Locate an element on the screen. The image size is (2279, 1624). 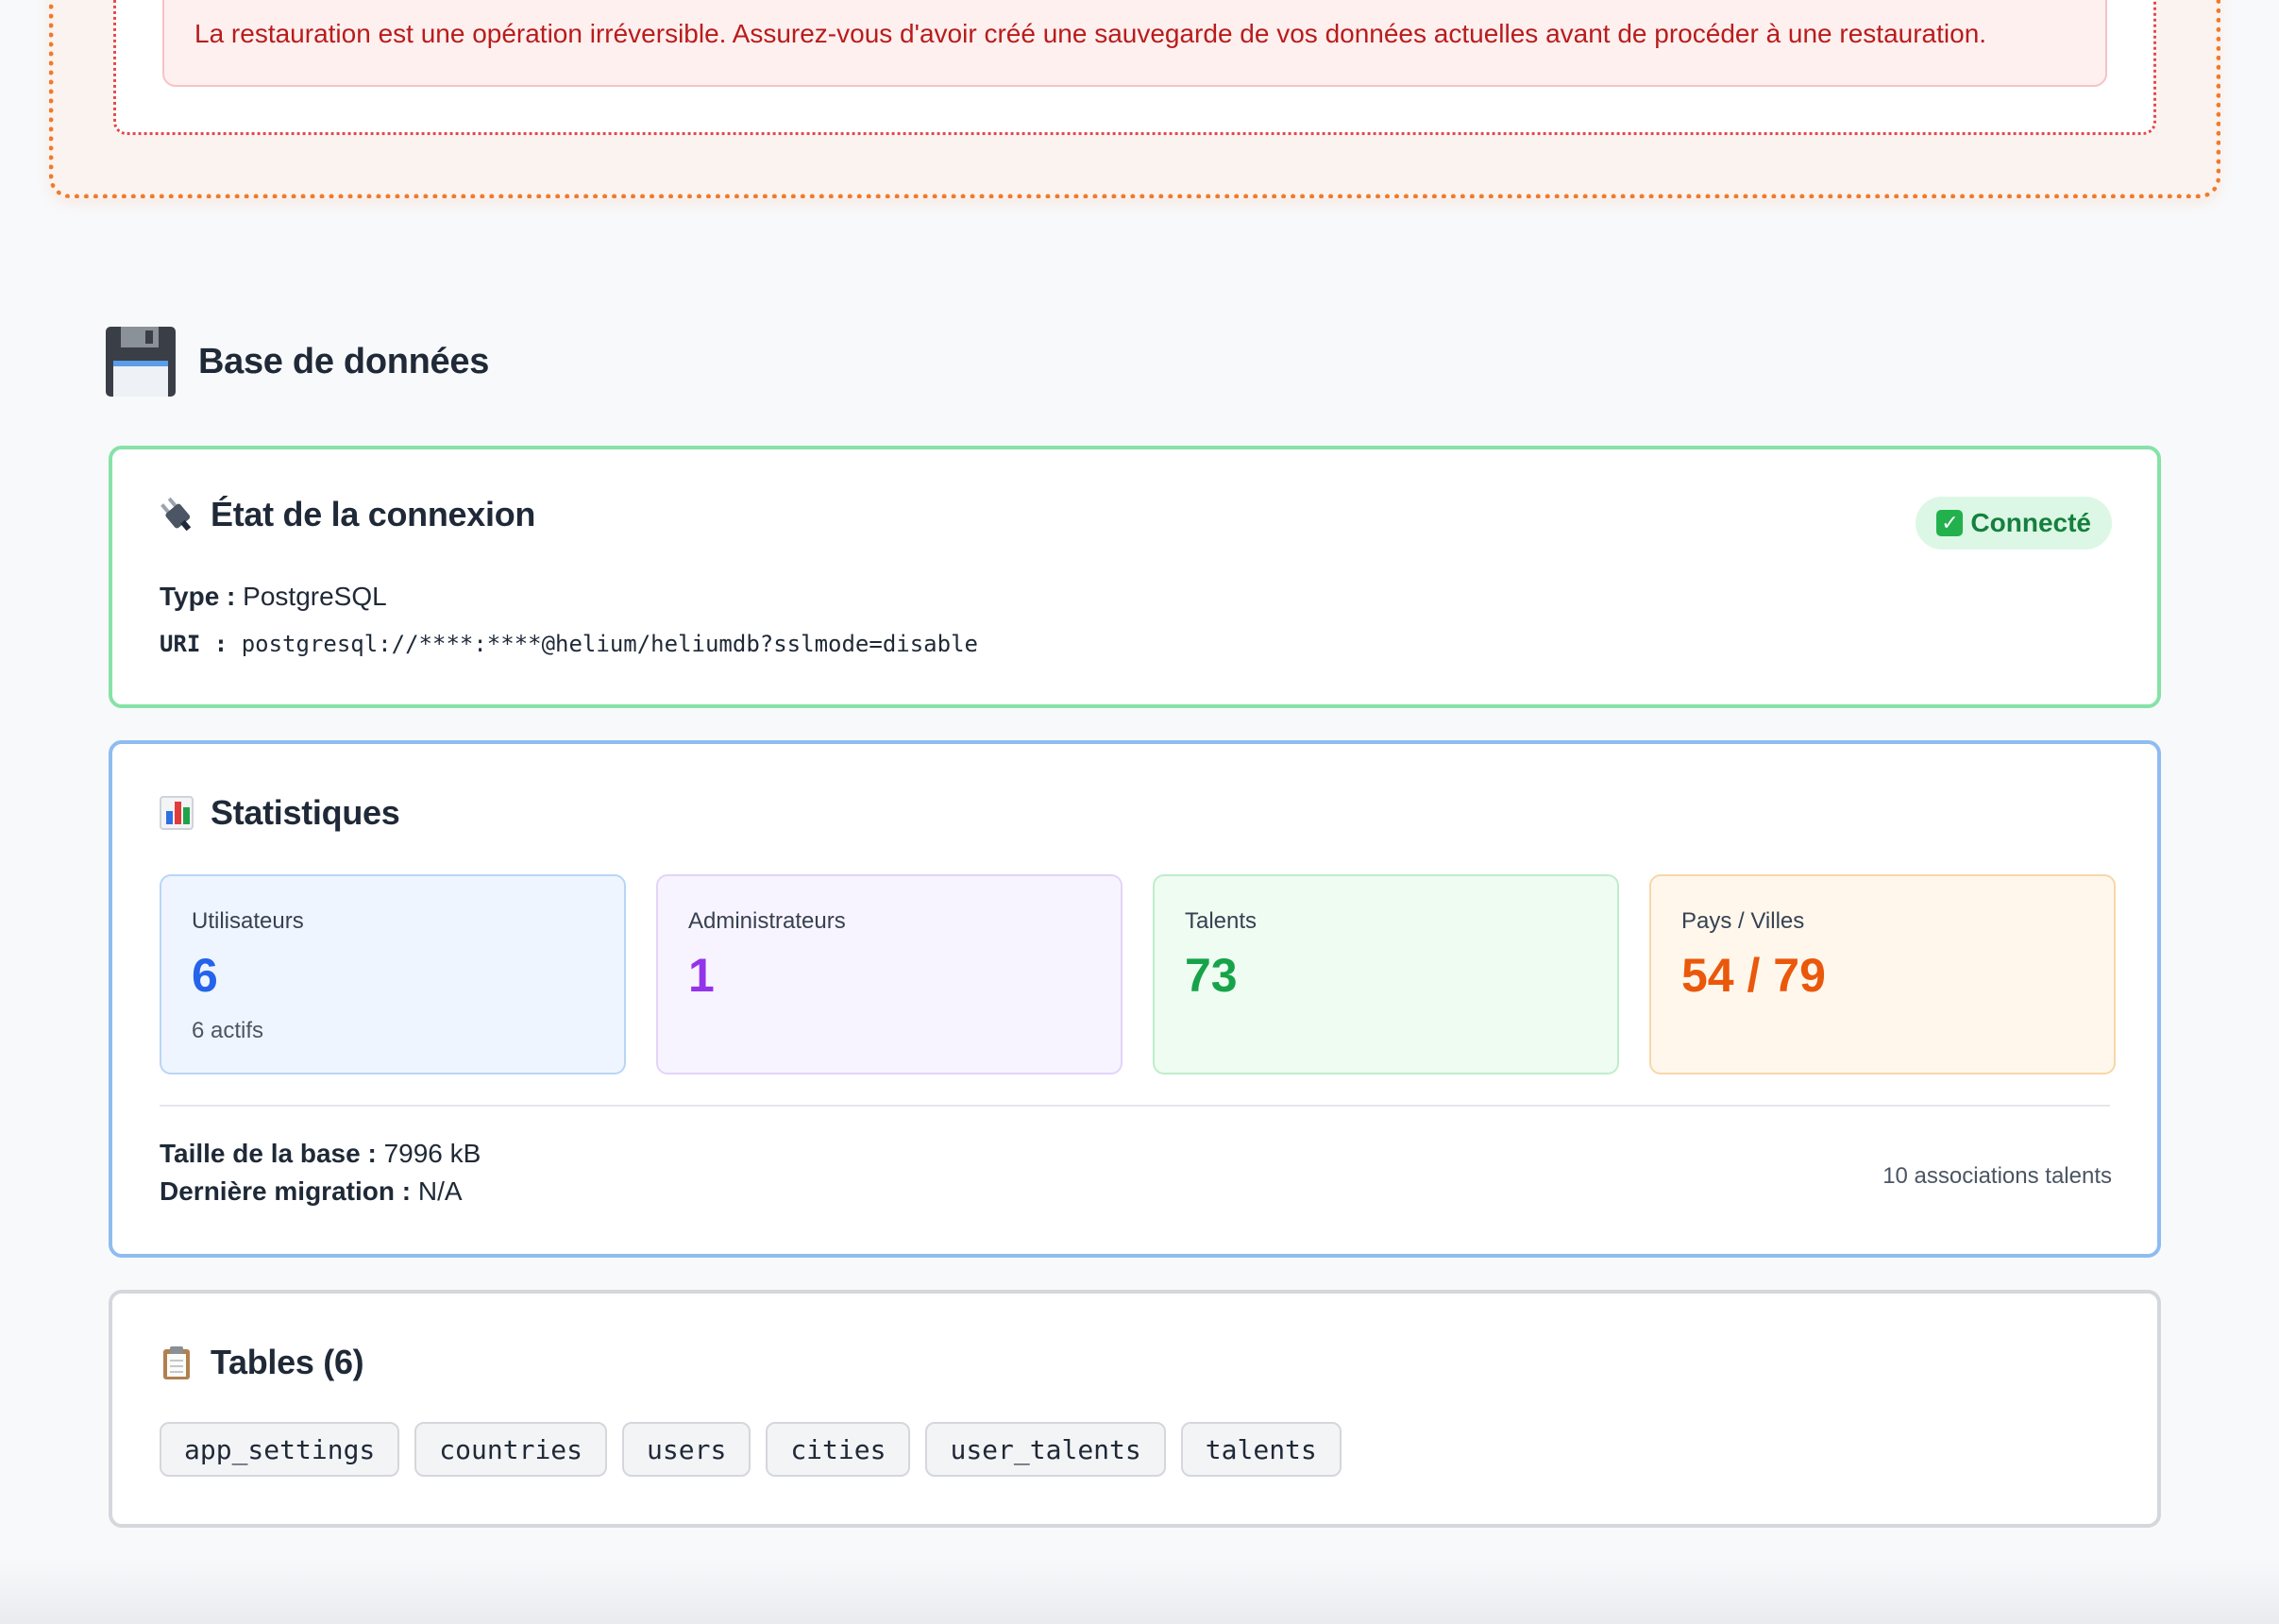
tables-title-text: Tables (6) is located at coordinates (287, 1362).